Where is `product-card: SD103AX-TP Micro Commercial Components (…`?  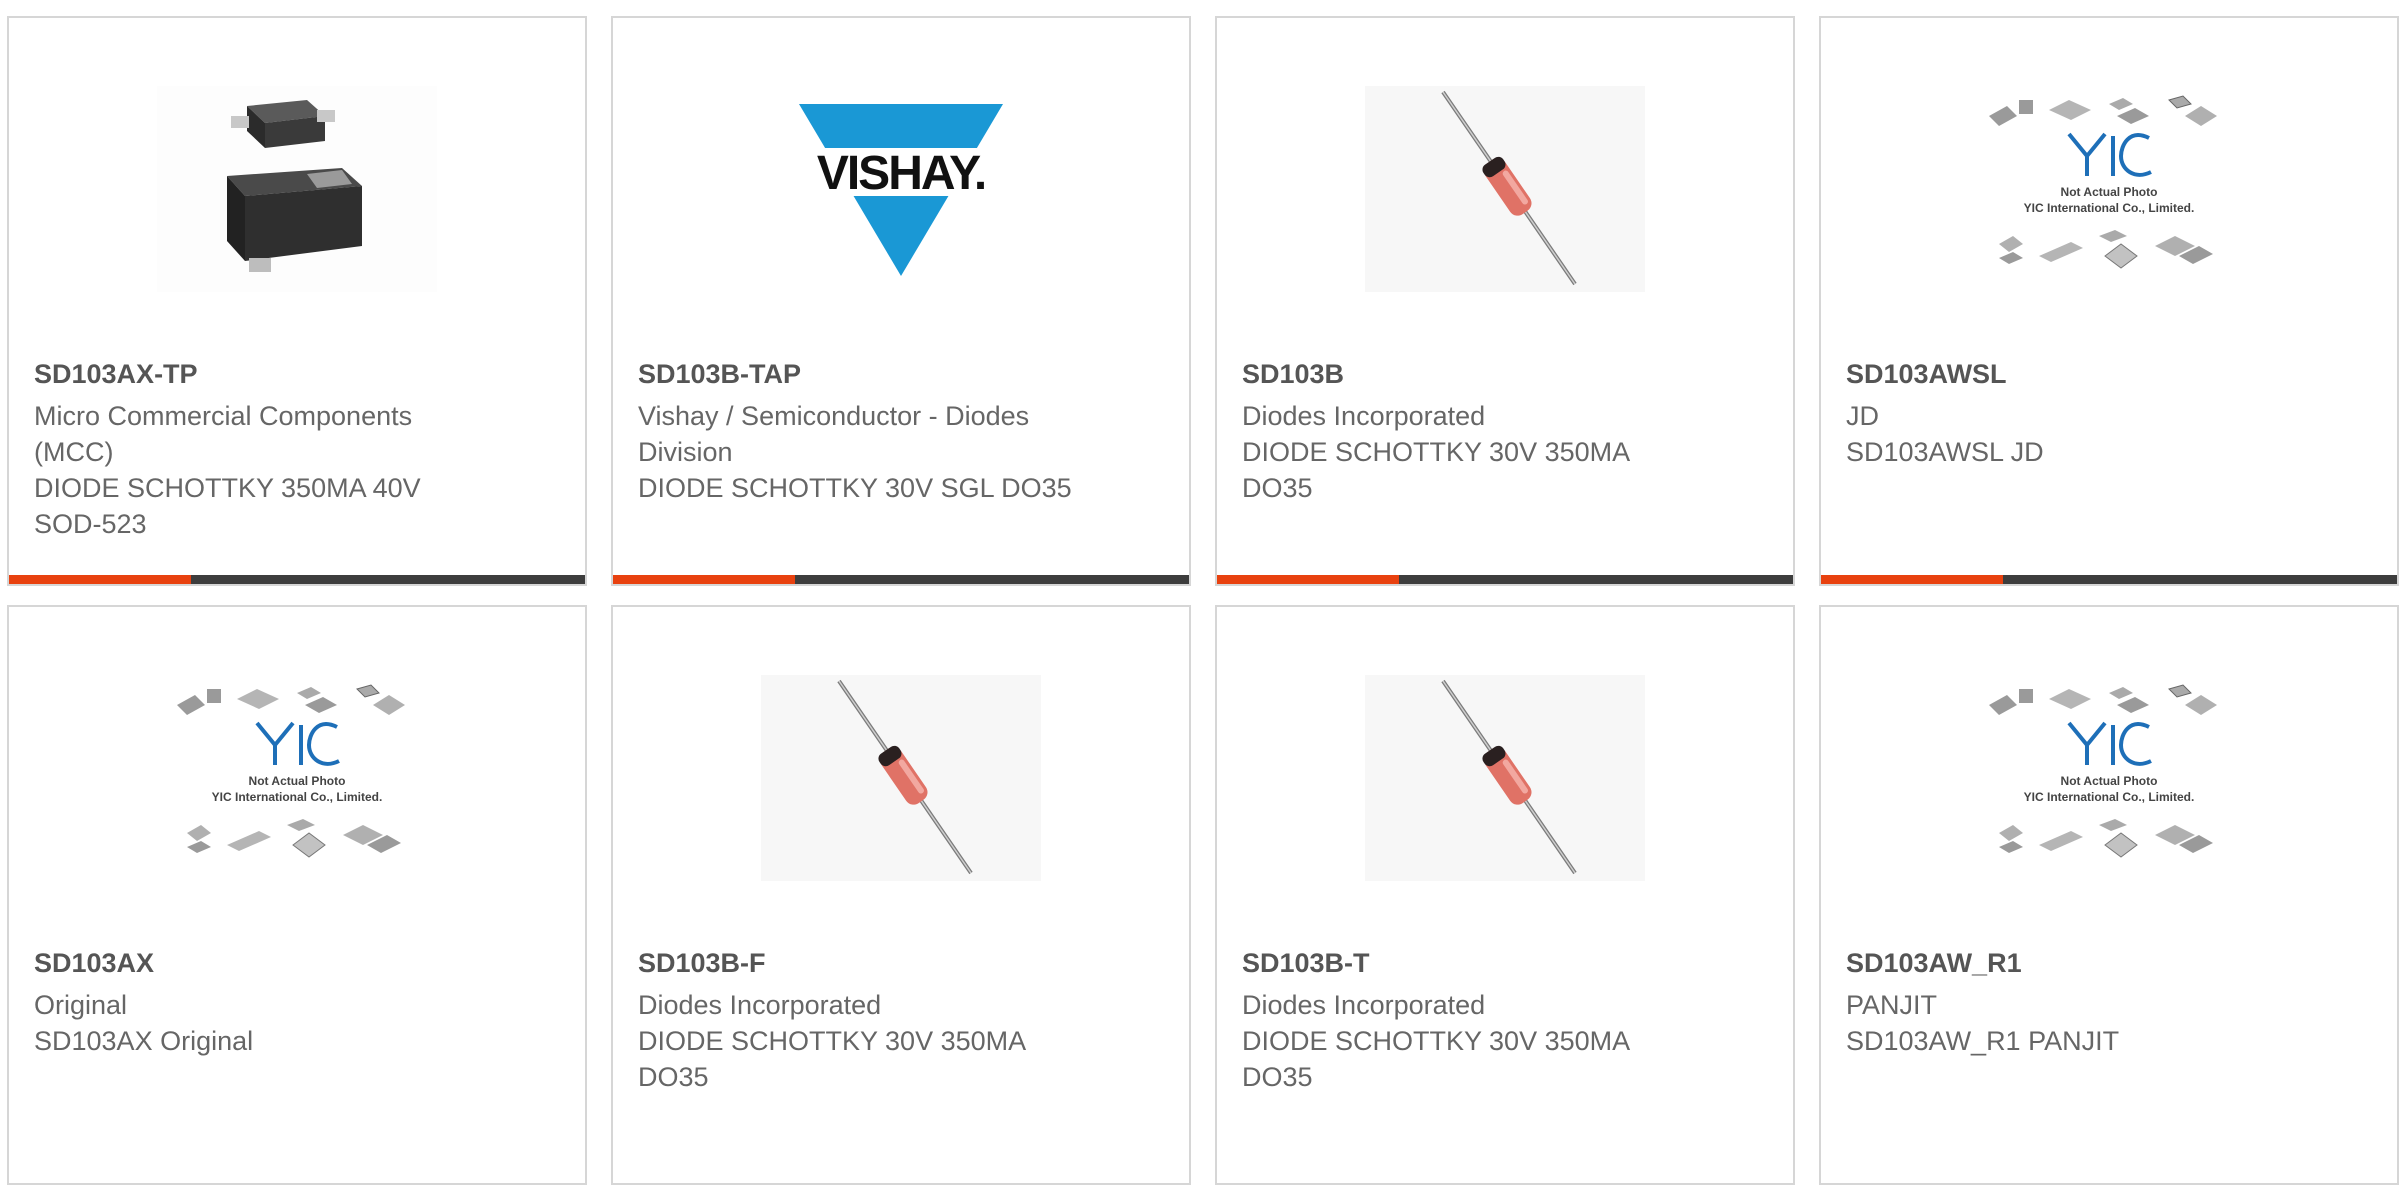
product-card: SD103AX-TP Micro Commercial Components (… is located at coordinates (297, 301).